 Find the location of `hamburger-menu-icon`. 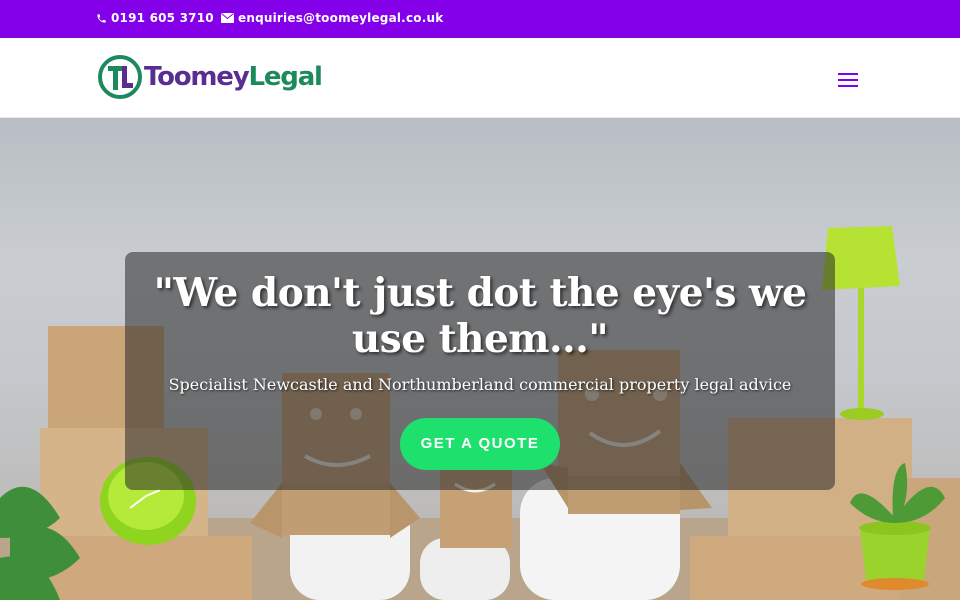

hamburger-menu-icon is located at coordinates (848, 80).